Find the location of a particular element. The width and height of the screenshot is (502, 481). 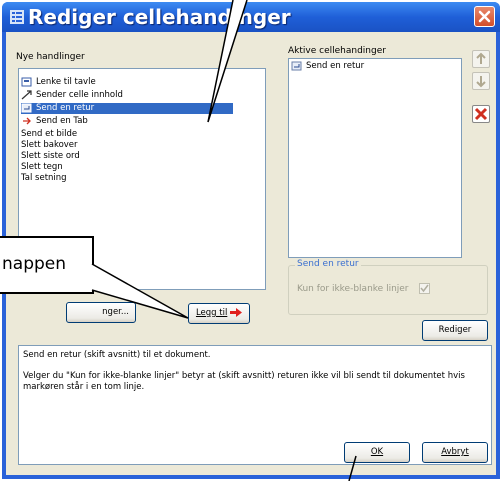

title-bar: Rediger cellehandinger is located at coordinates (251, 17).